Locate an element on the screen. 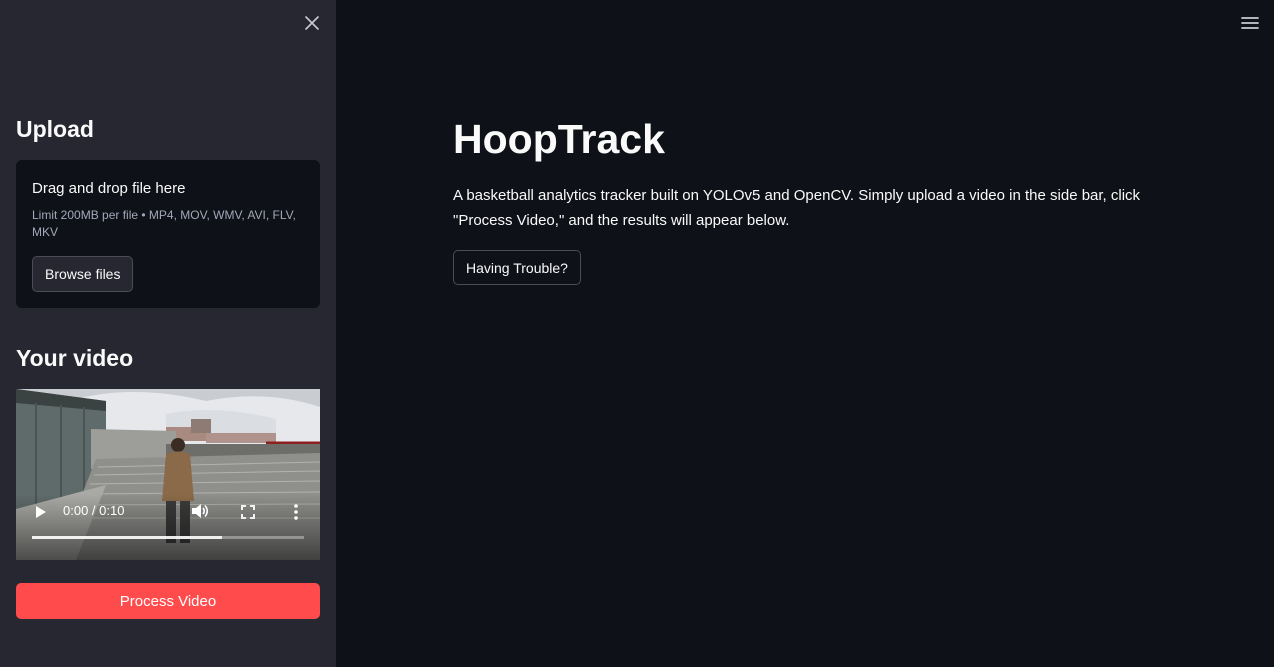 This screenshot has height=667, width=1274. video-player: 0:00 / 0:10 is located at coordinates (168, 474).